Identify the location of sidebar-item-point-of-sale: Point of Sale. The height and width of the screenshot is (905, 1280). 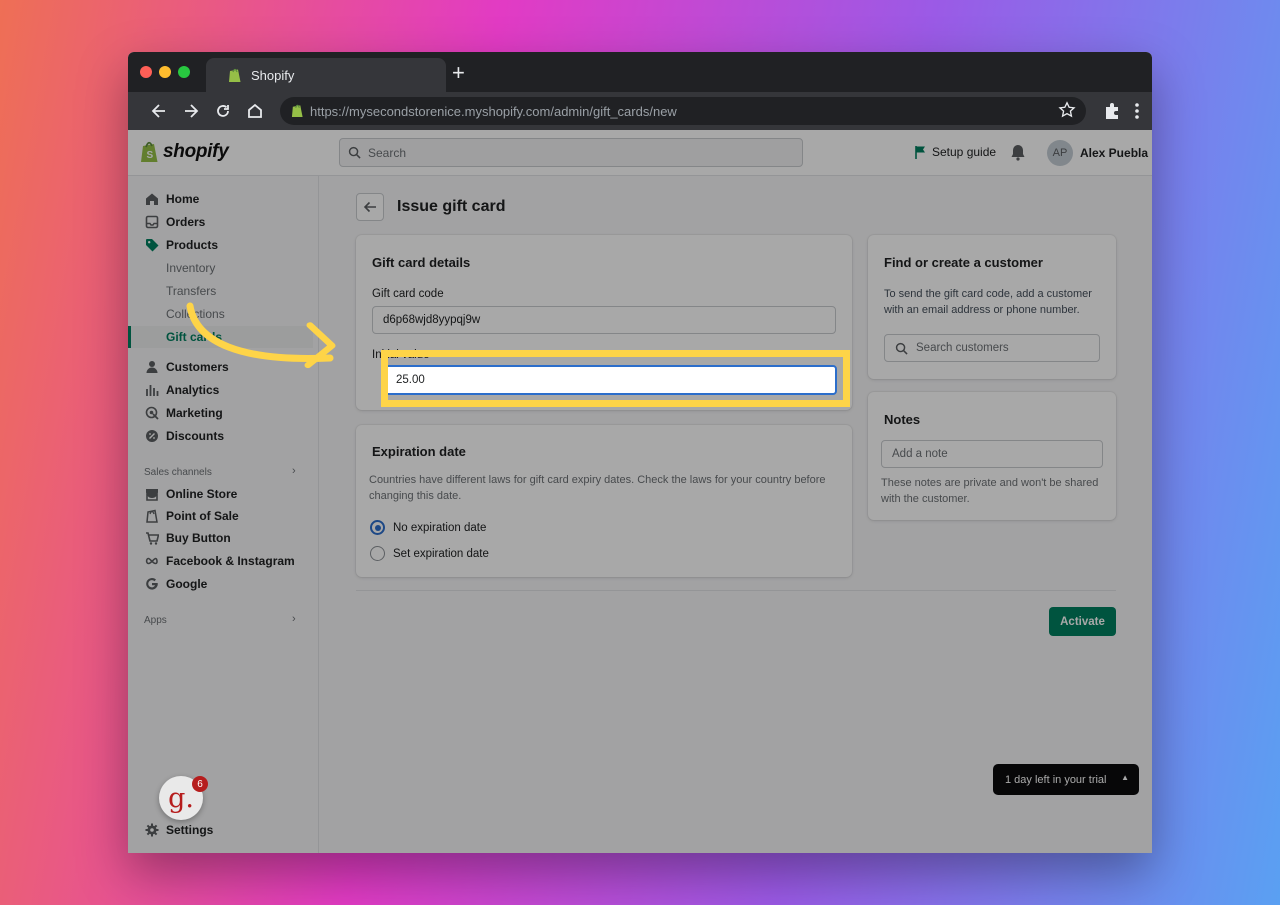
(223, 516).